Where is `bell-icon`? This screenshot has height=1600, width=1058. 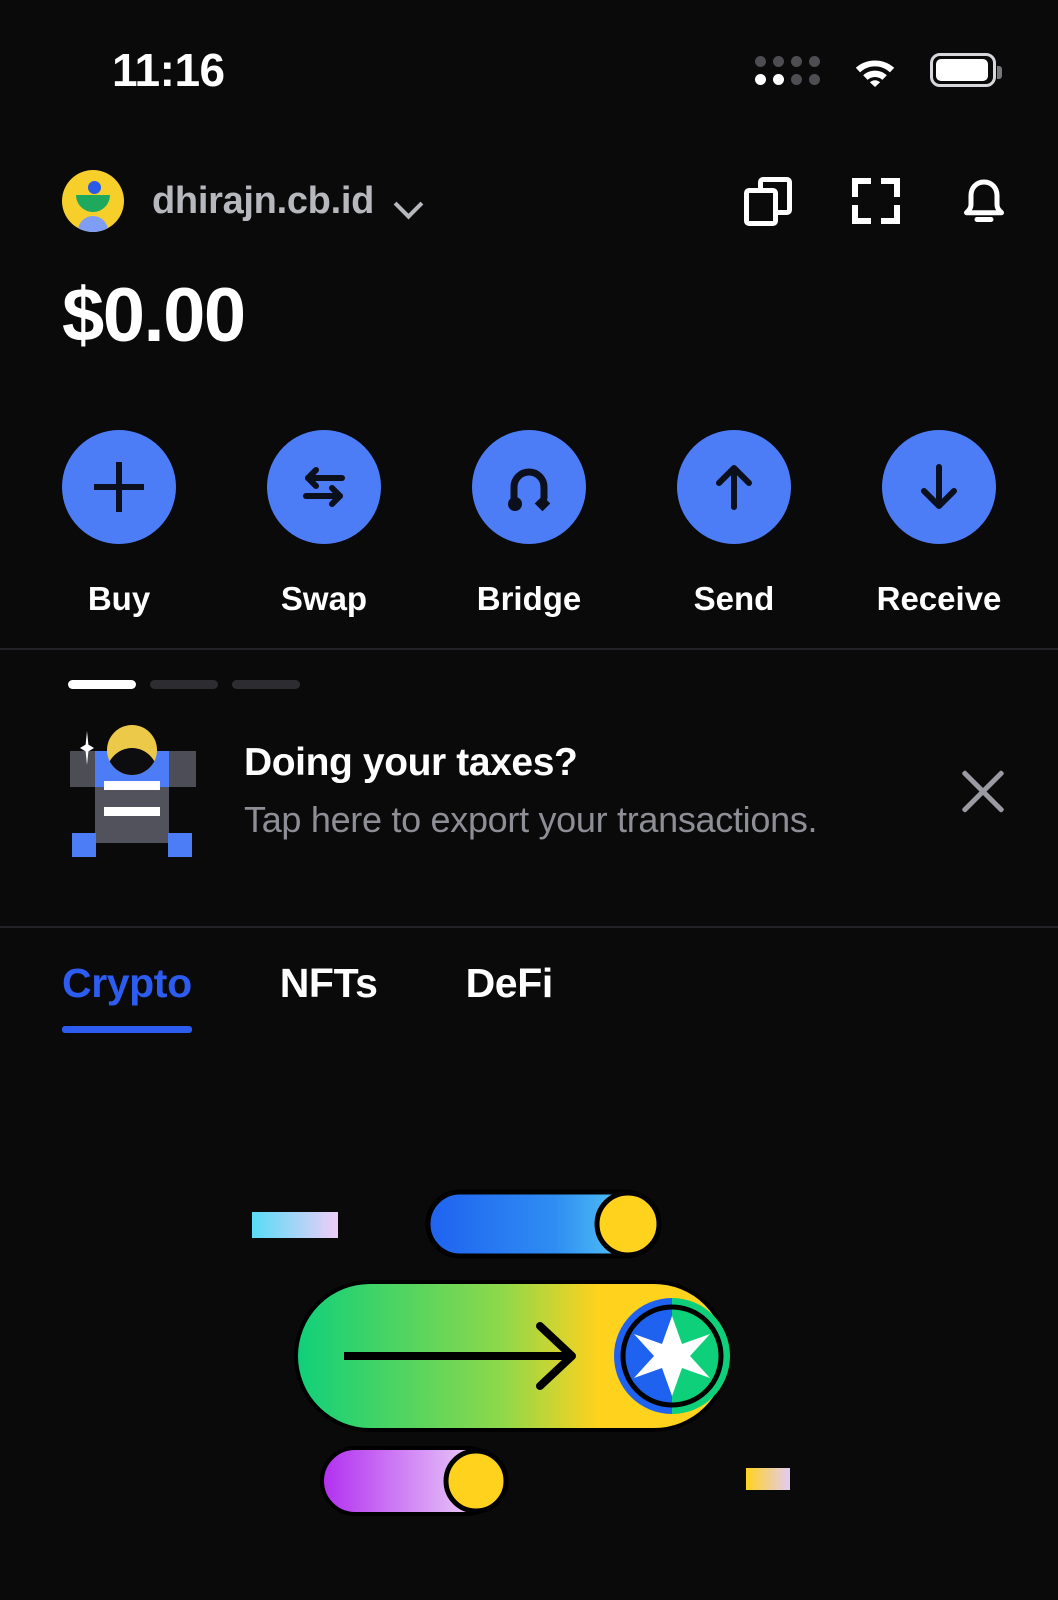
bell-icon is located at coordinates (984, 201).